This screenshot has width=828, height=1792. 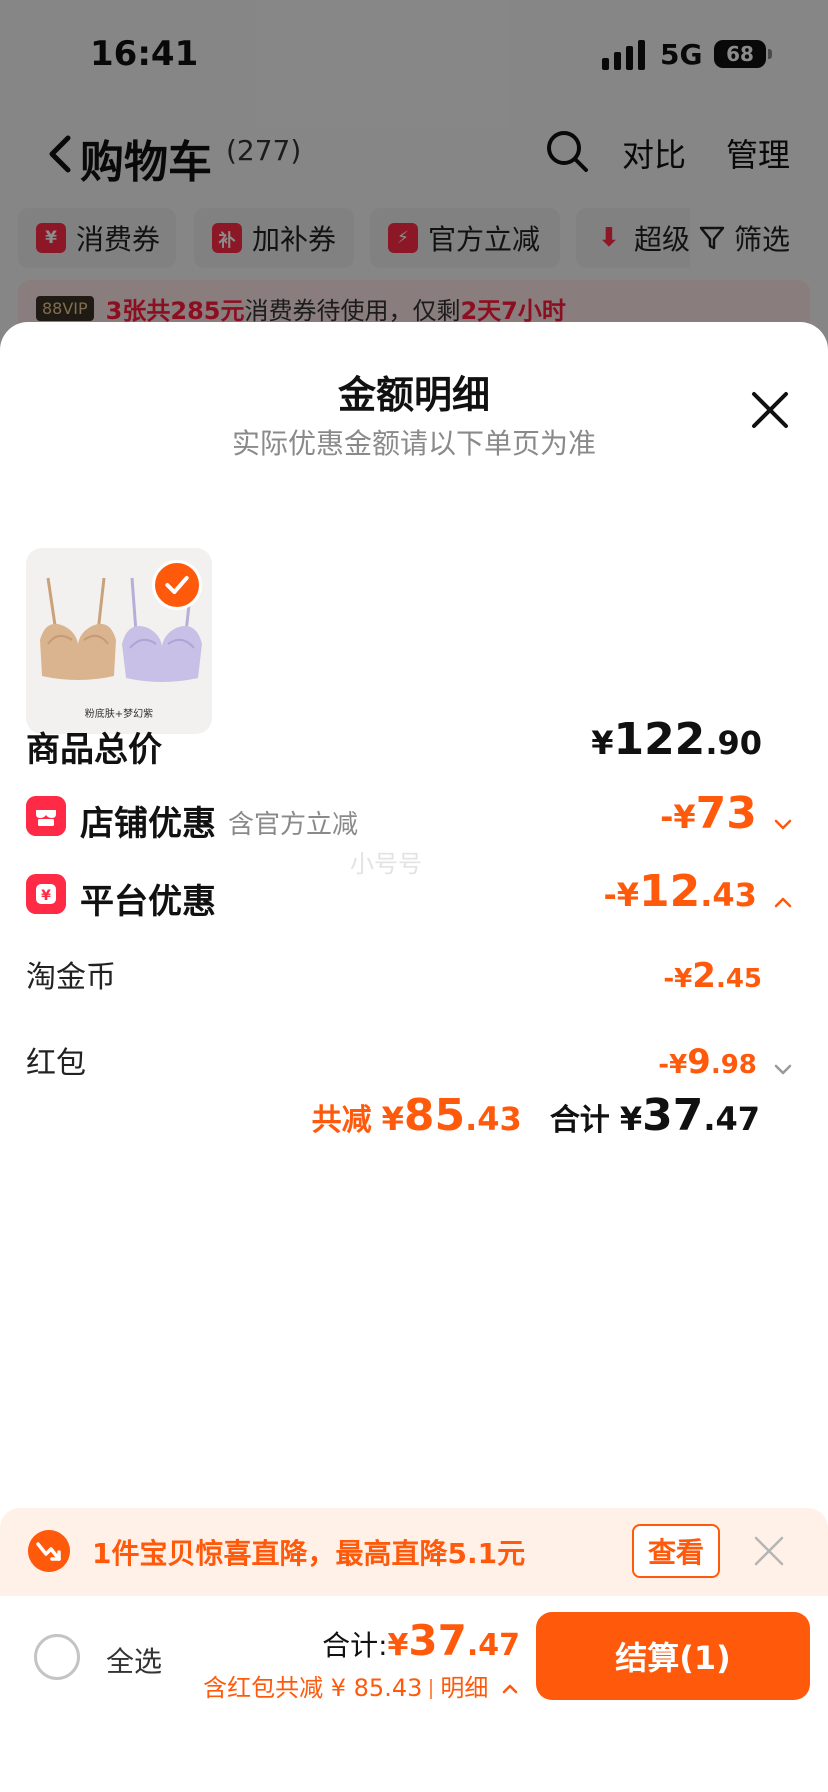 I want to click on view-price-drop-button: 查看, so click(x=676, y=1551).